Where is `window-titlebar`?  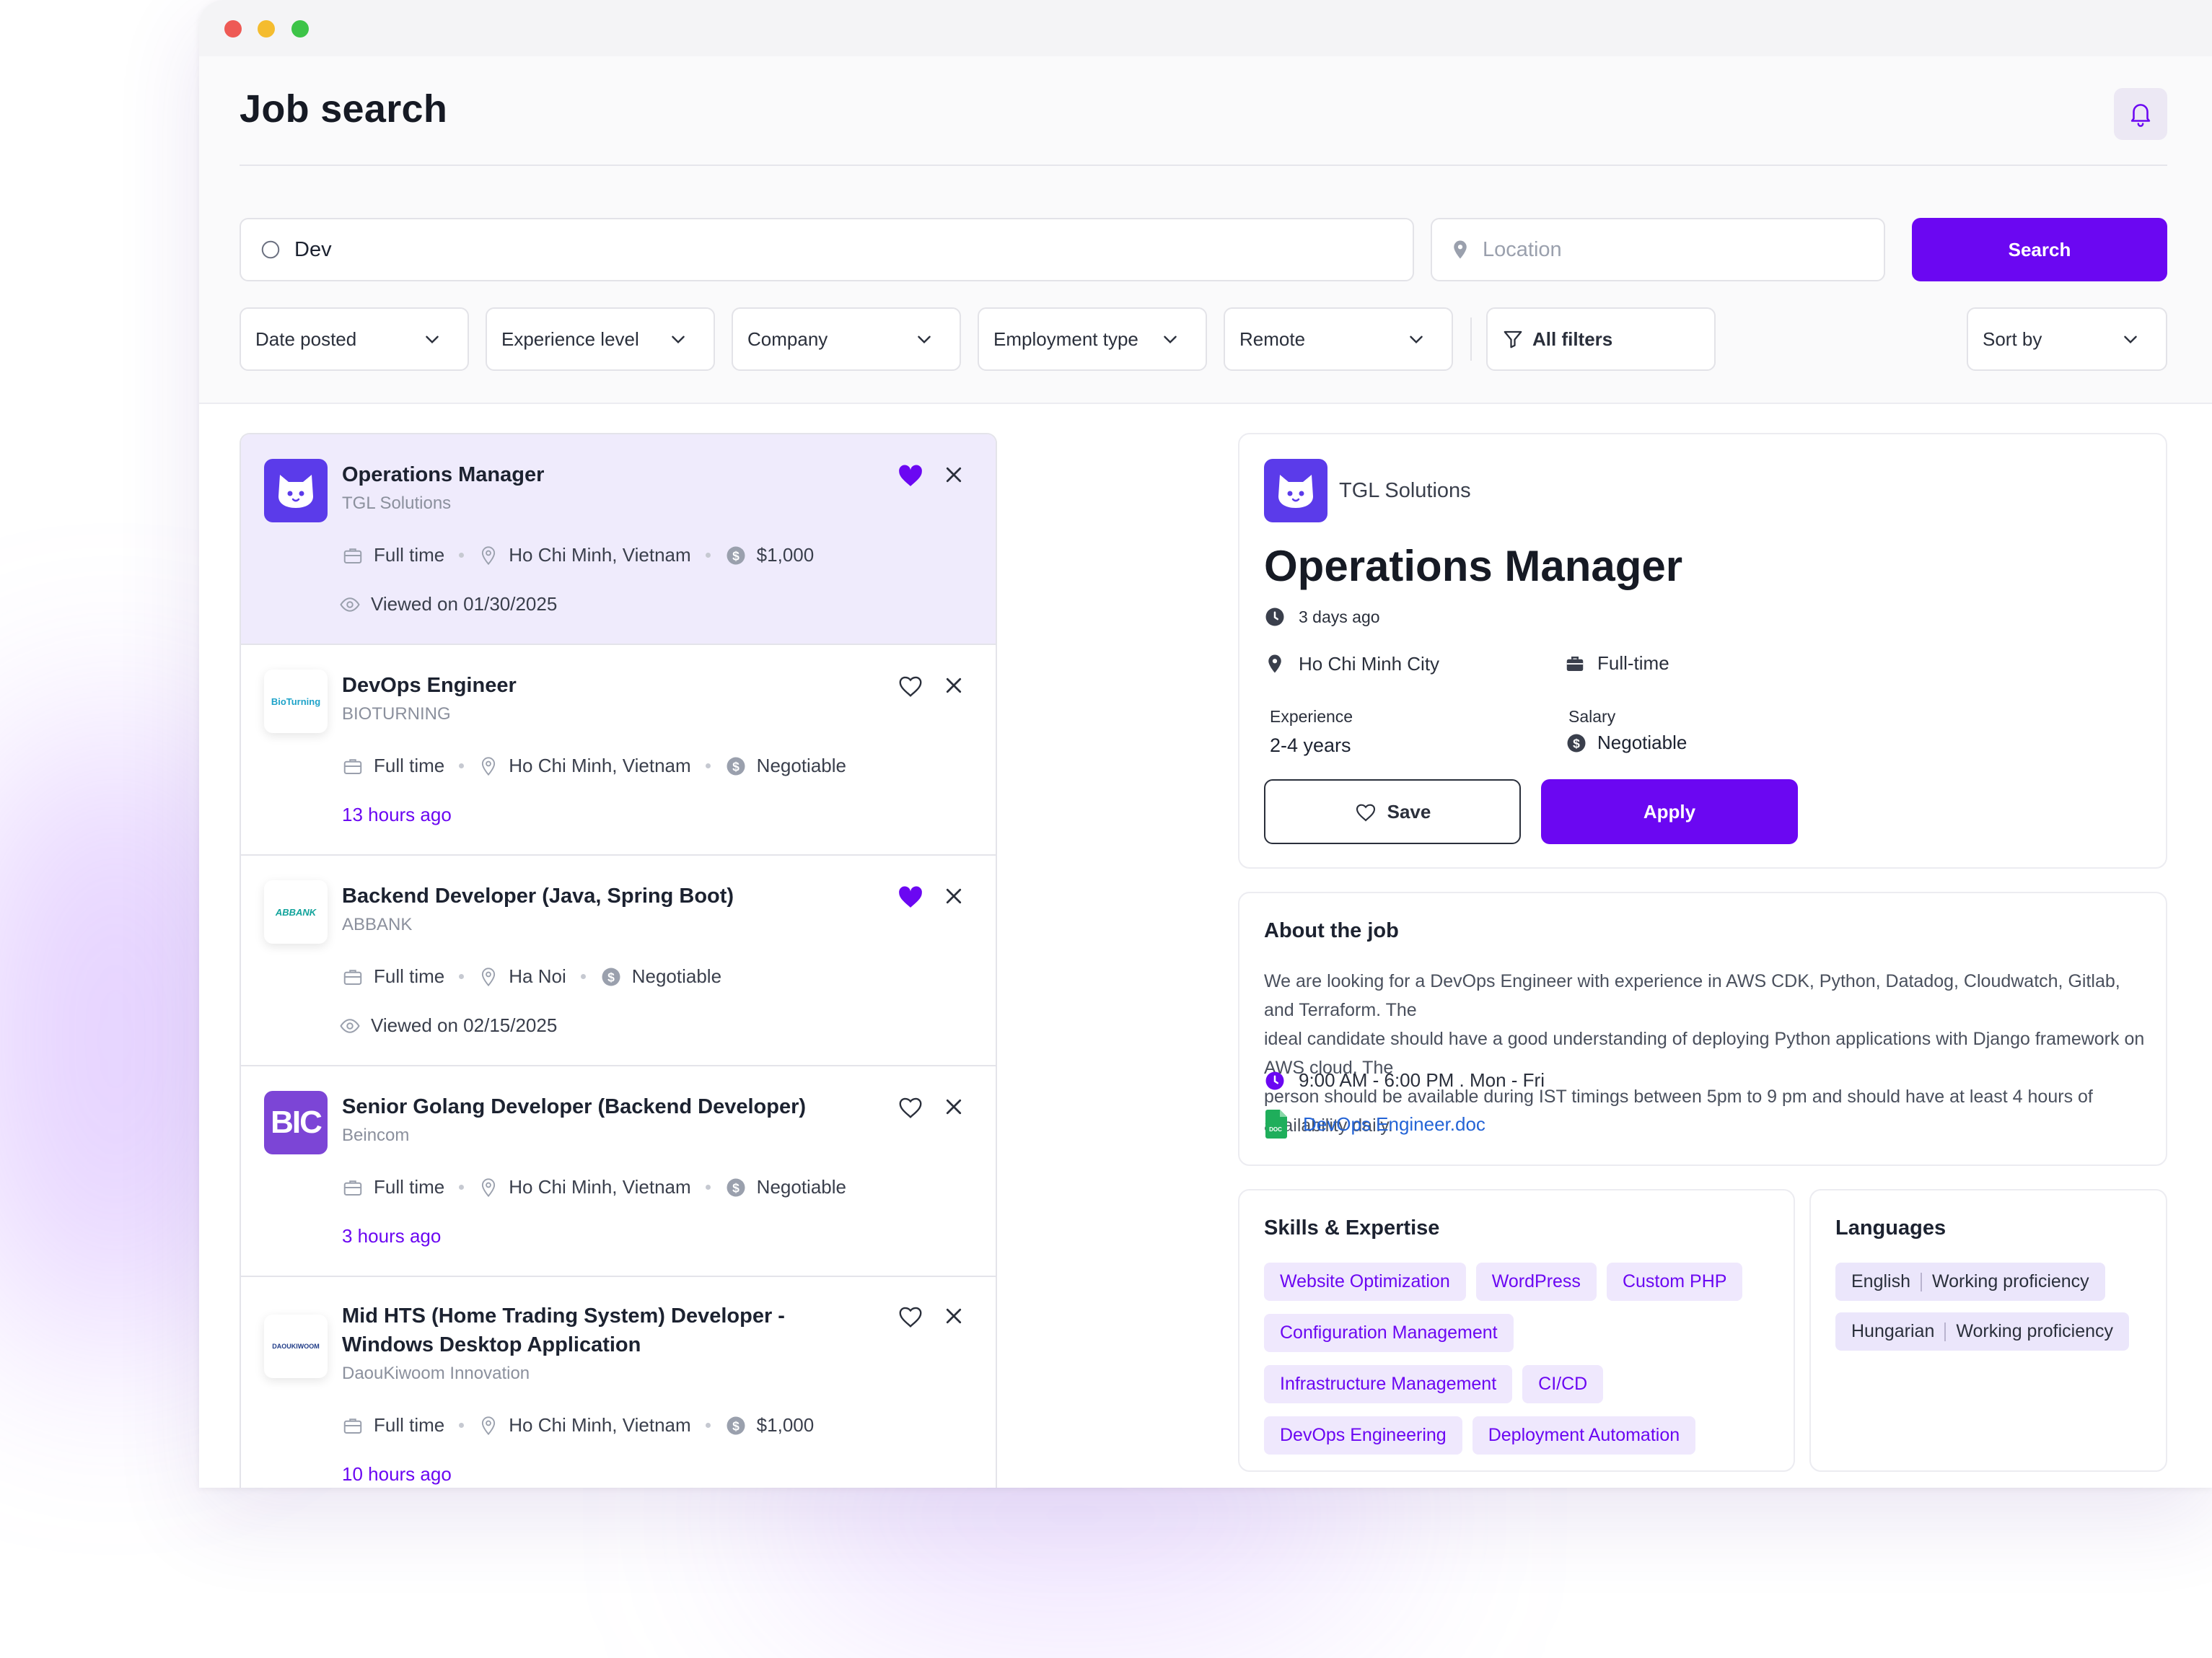
window-titlebar is located at coordinates (1205, 28).